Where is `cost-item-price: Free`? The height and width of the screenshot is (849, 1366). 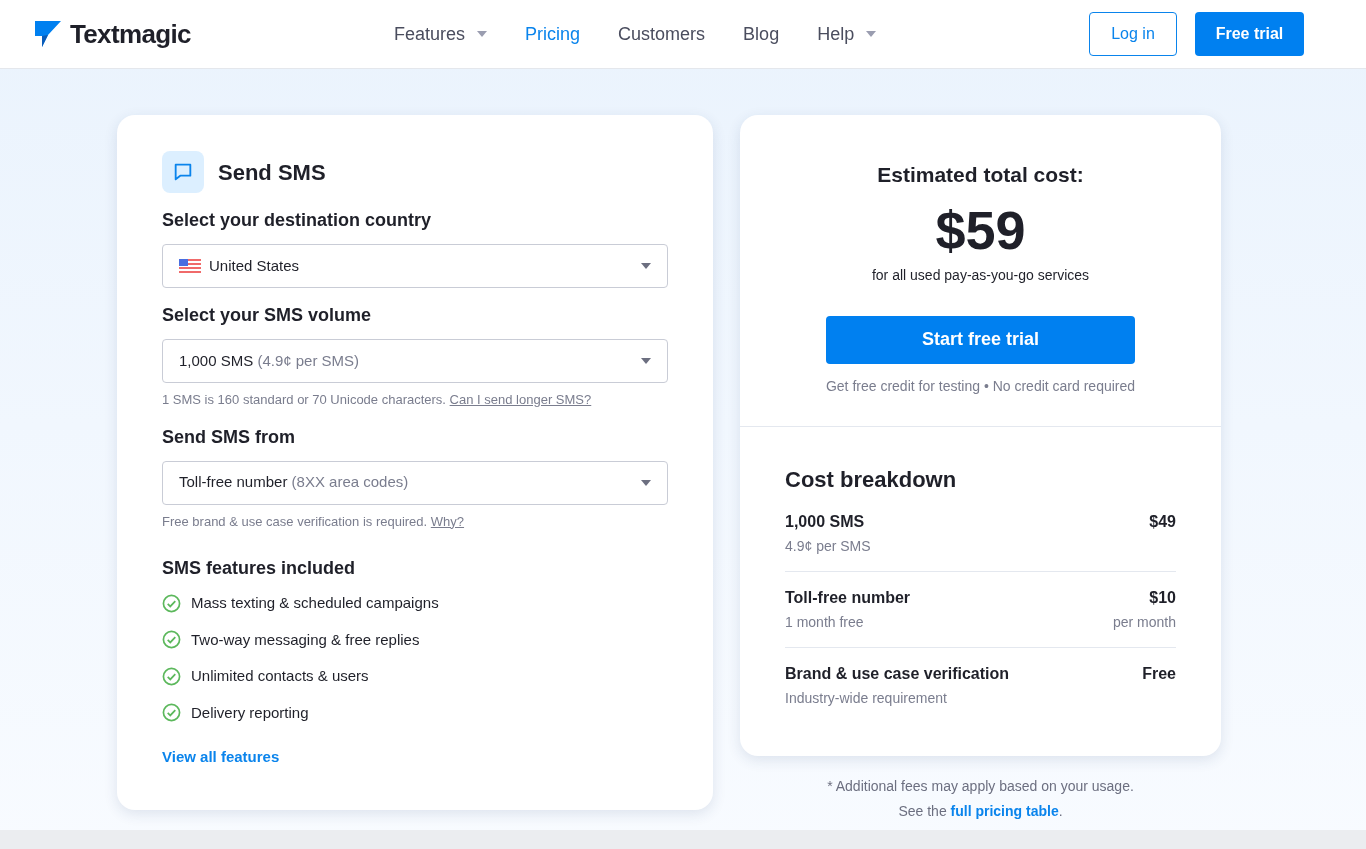 cost-item-price: Free is located at coordinates (1159, 674).